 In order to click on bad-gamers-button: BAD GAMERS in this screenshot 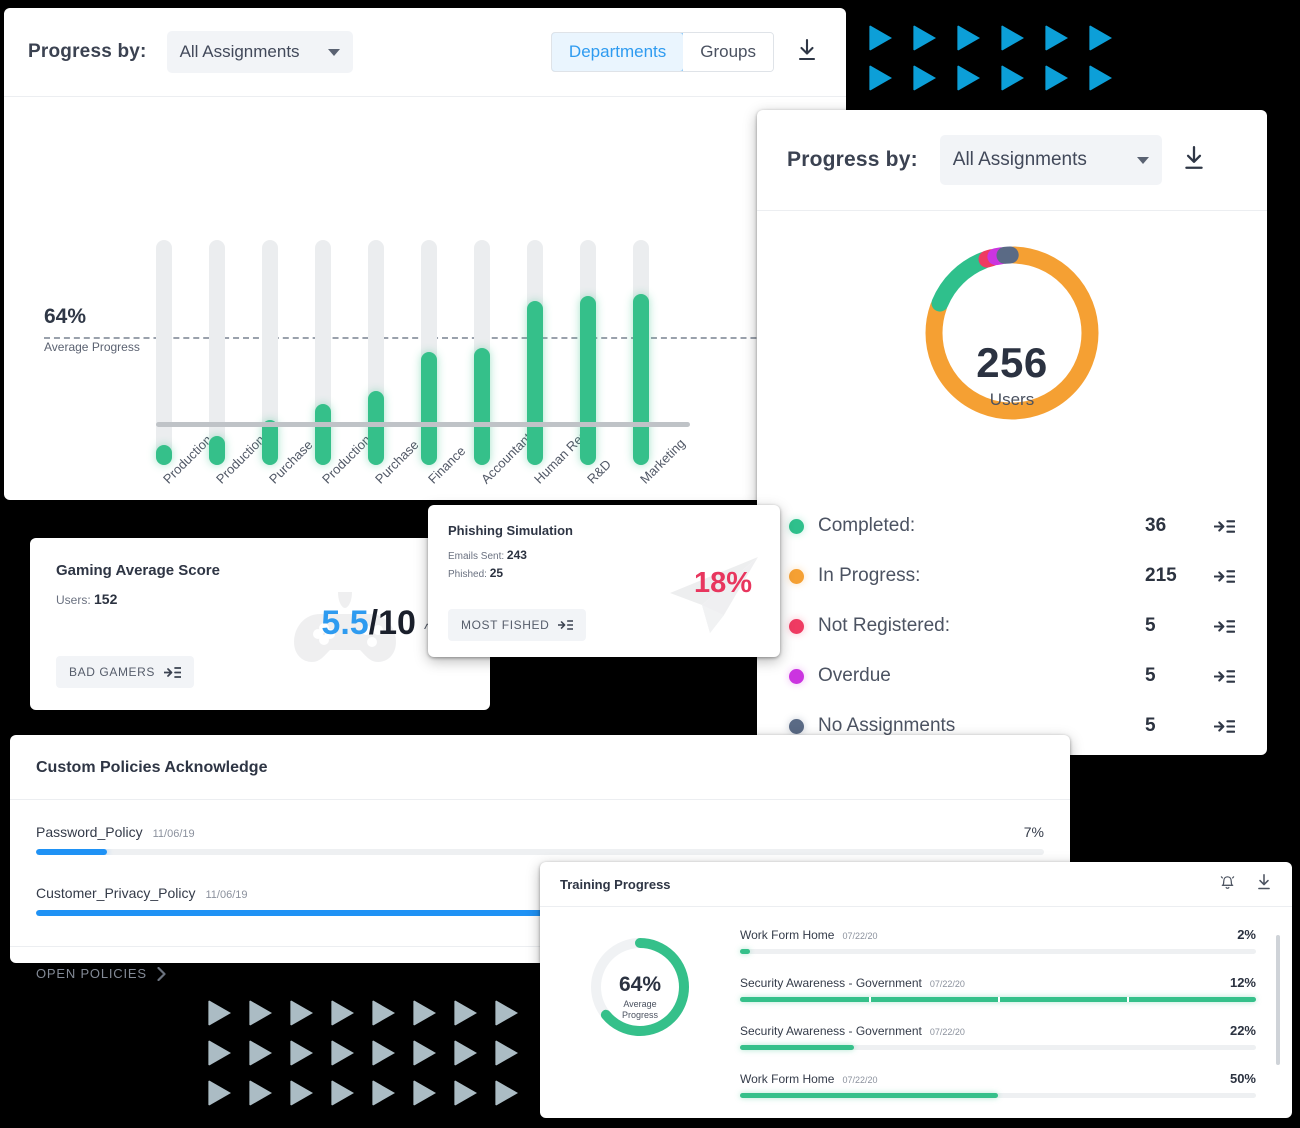, I will do `click(125, 672)`.